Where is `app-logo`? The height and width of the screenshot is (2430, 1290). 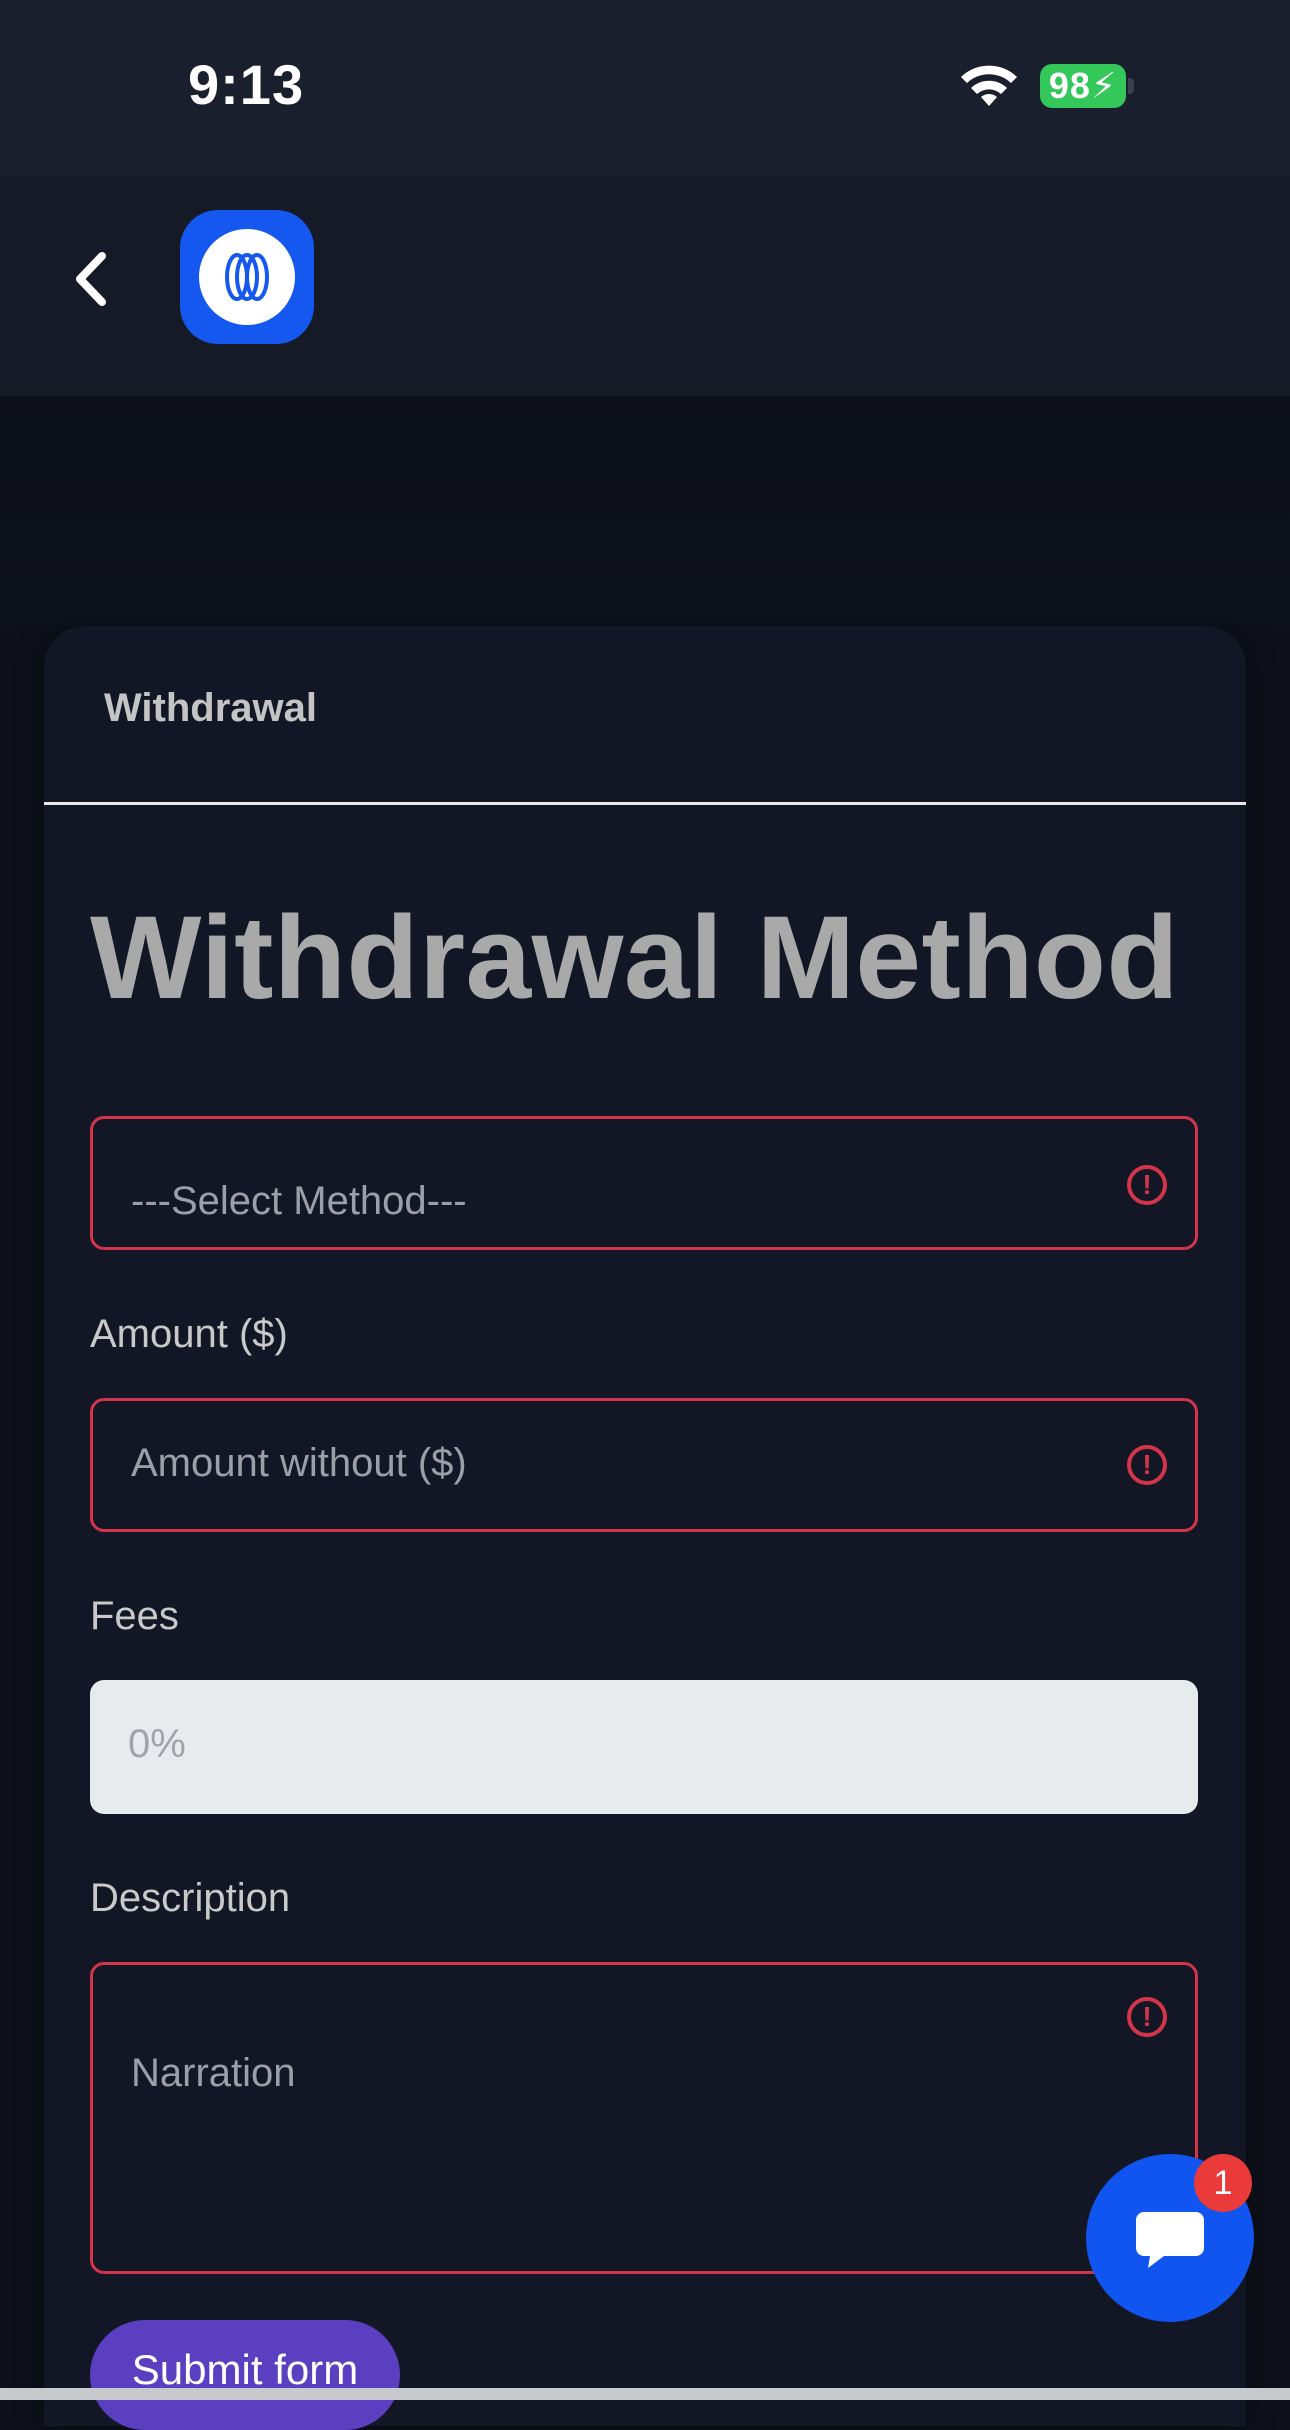
app-logo is located at coordinates (247, 277).